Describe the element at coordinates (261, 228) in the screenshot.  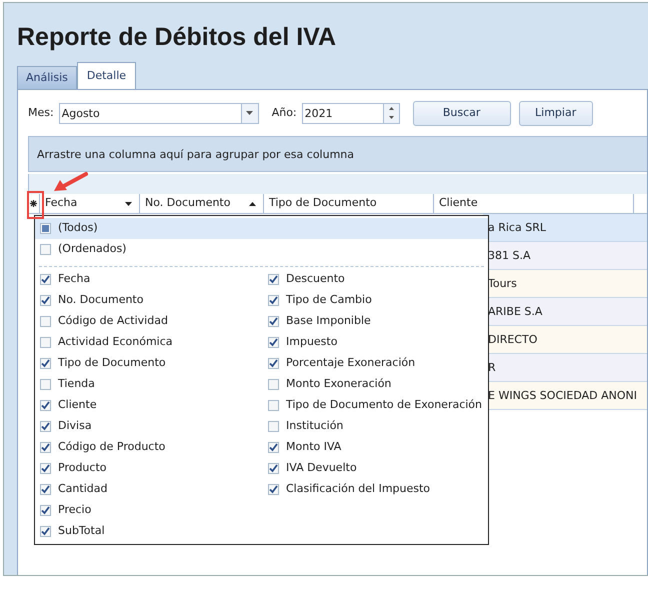
I see `list-item: (Todos)` at that location.